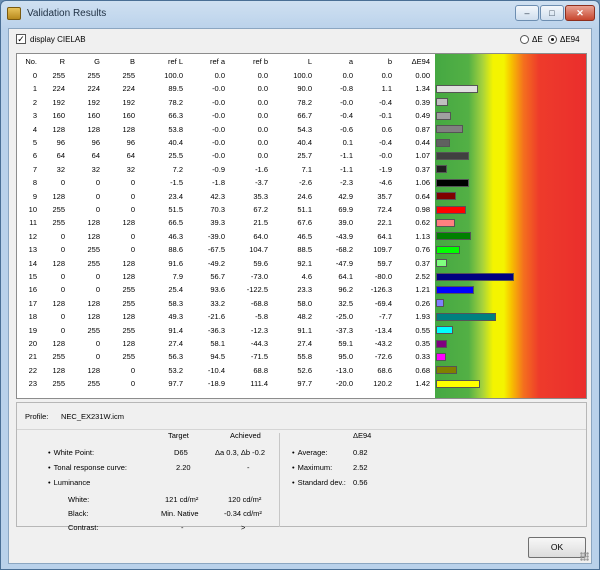 The height and width of the screenshot is (570, 600). What do you see at coordinates (128, 89) in the screenshot?
I see `table-cell: 224` at bounding box center [128, 89].